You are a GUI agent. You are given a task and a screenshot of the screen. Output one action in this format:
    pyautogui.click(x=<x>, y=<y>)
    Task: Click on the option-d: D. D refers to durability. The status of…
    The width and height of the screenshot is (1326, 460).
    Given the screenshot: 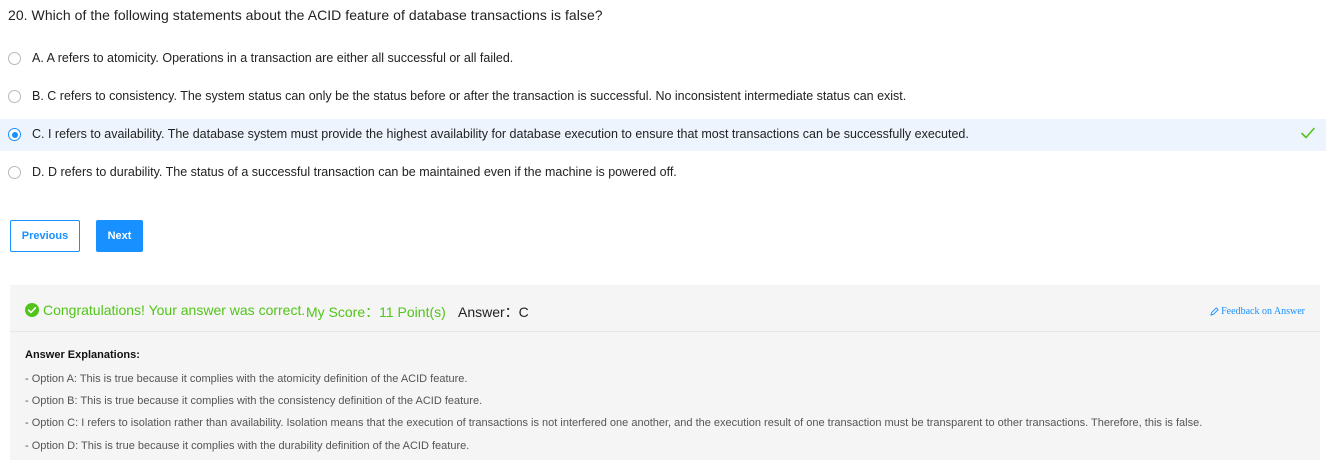 What is the action you would take?
    pyautogui.click(x=663, y=173)
    